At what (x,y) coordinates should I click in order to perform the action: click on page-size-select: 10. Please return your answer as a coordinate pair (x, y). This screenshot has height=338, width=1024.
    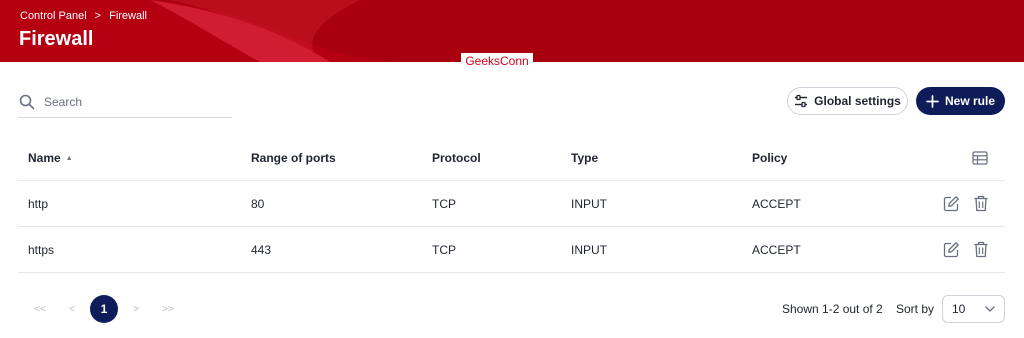
    Looking at the image, I should click on (973, 309).